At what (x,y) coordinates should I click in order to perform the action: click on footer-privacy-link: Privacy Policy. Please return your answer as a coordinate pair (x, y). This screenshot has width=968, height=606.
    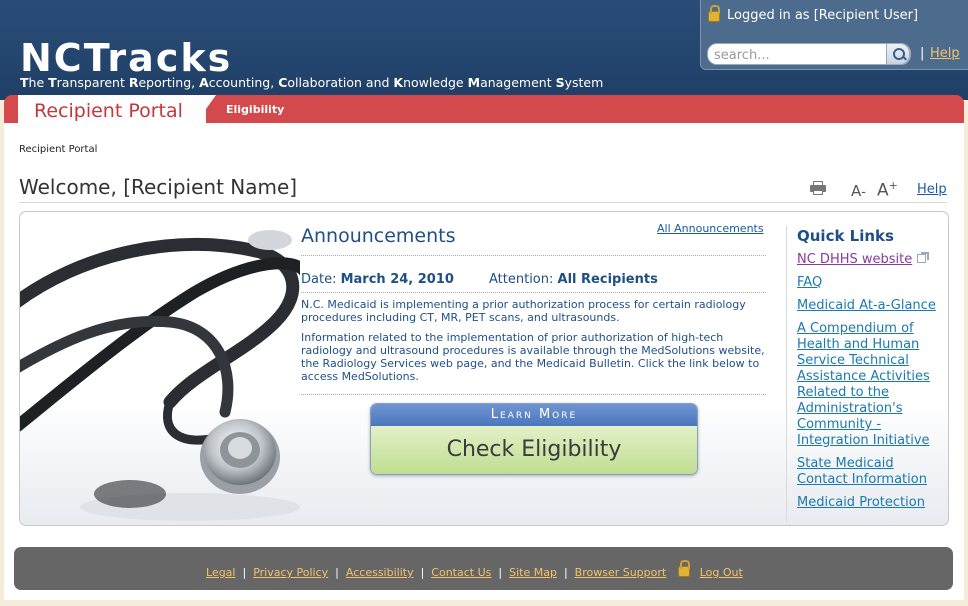
    Looking at the image, I should click on (290, 572).